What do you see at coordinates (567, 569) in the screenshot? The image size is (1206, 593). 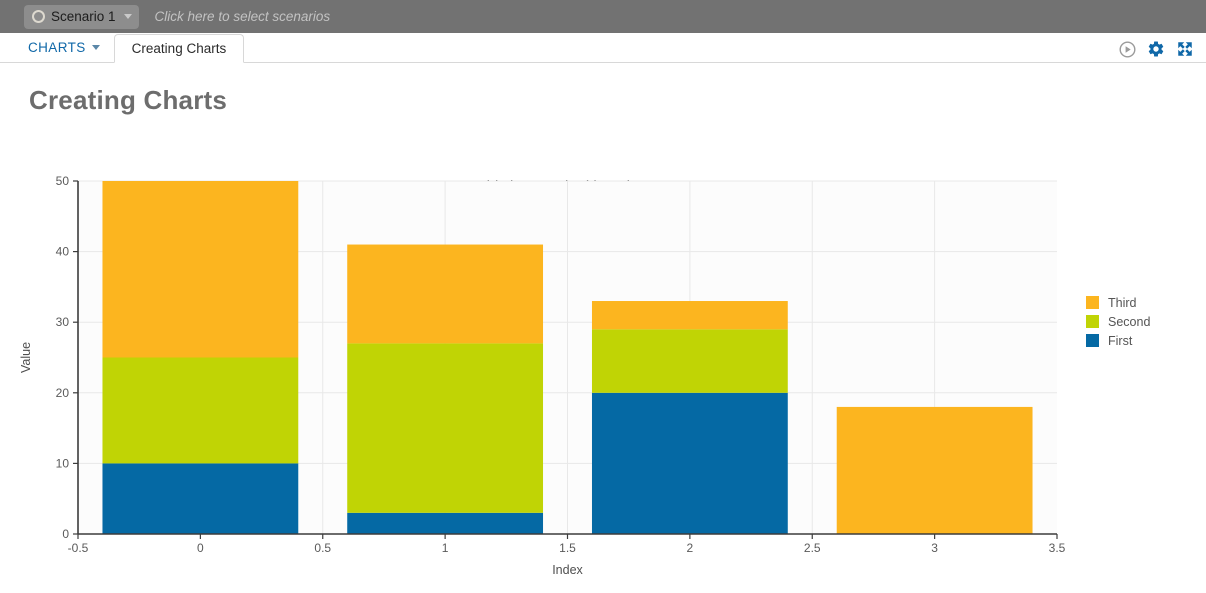 I see `x-axis-title: Index` at bounding box center [567, 569].